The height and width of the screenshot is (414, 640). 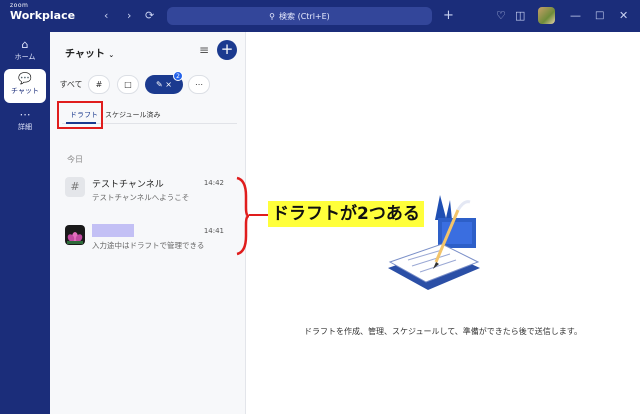 I want to click on new-chat-button: +, so click(x=227, y=50).